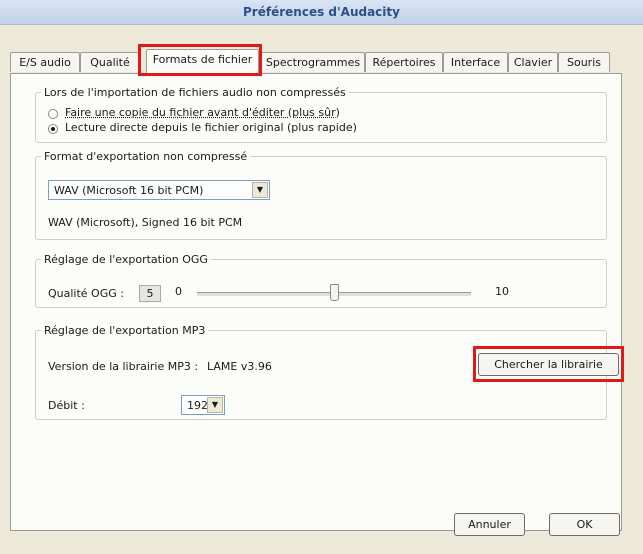 The height and width of the screenshot is (554, 643). I want to click on window-title: Préférences d'Audacity, so click(321, 12).